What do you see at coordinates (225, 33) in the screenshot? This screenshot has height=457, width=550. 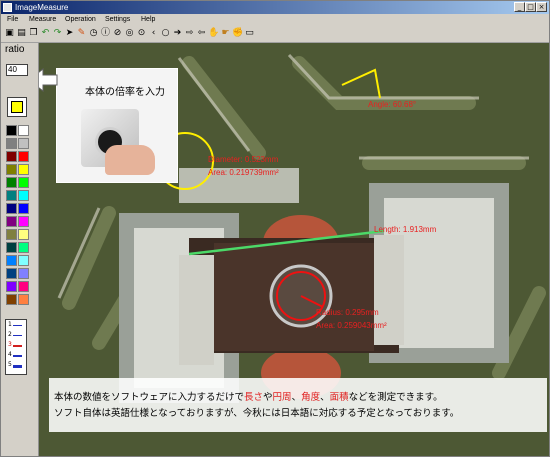 I see `hand-point-icon: ☛` at bounding box center [225, 33].